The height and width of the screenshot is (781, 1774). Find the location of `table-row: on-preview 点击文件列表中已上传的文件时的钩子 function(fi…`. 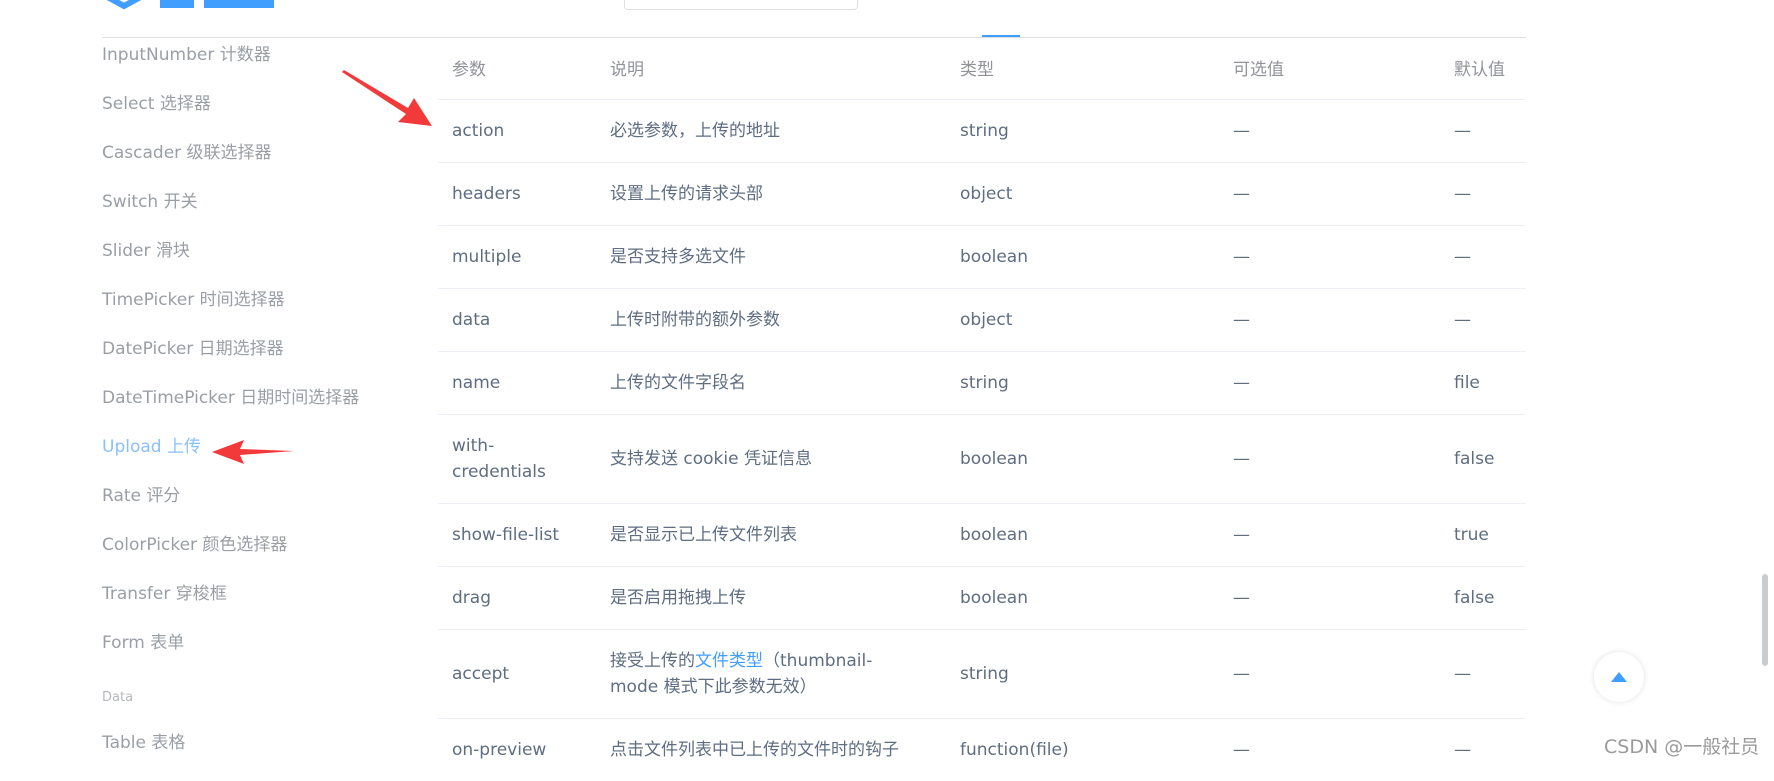

table-row: on-preview 点击文件列表中已上传的文件时的钩子 function(fi… is located at coordinates (982, 750).